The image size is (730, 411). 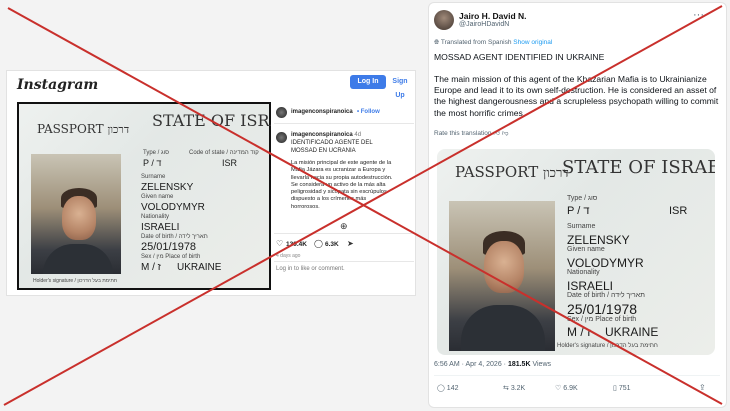 I want to click on post-username: imagenconspiranoica, so click(x=322, y=112).